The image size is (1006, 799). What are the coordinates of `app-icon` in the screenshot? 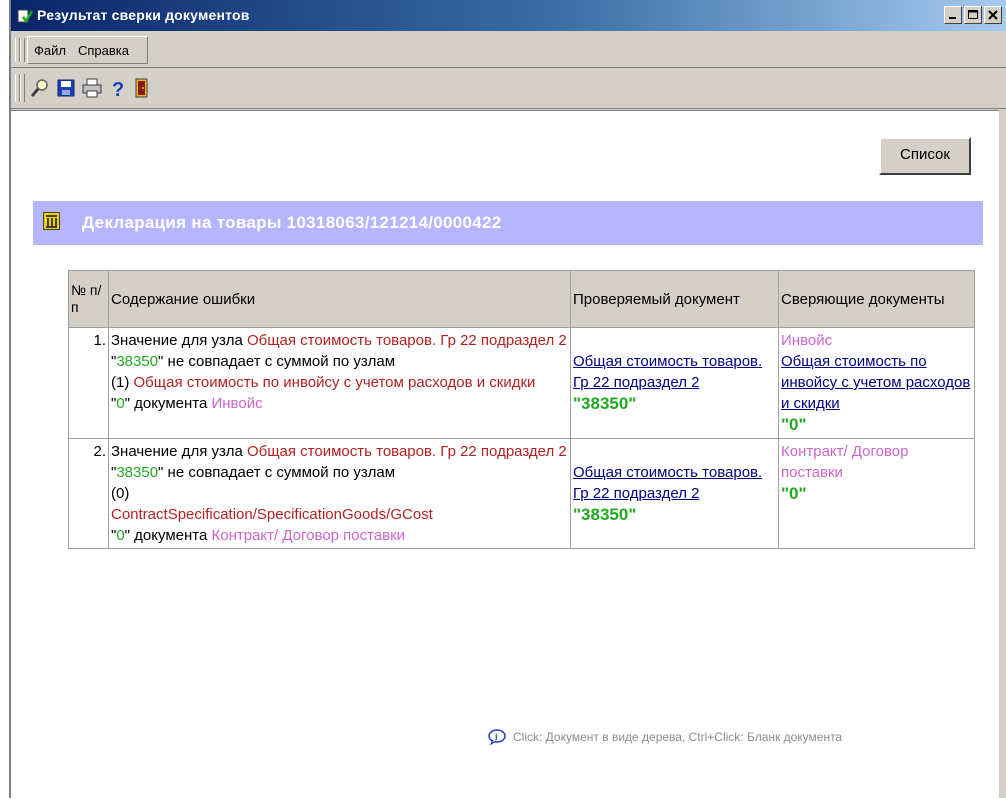 It's located at (25, 16).